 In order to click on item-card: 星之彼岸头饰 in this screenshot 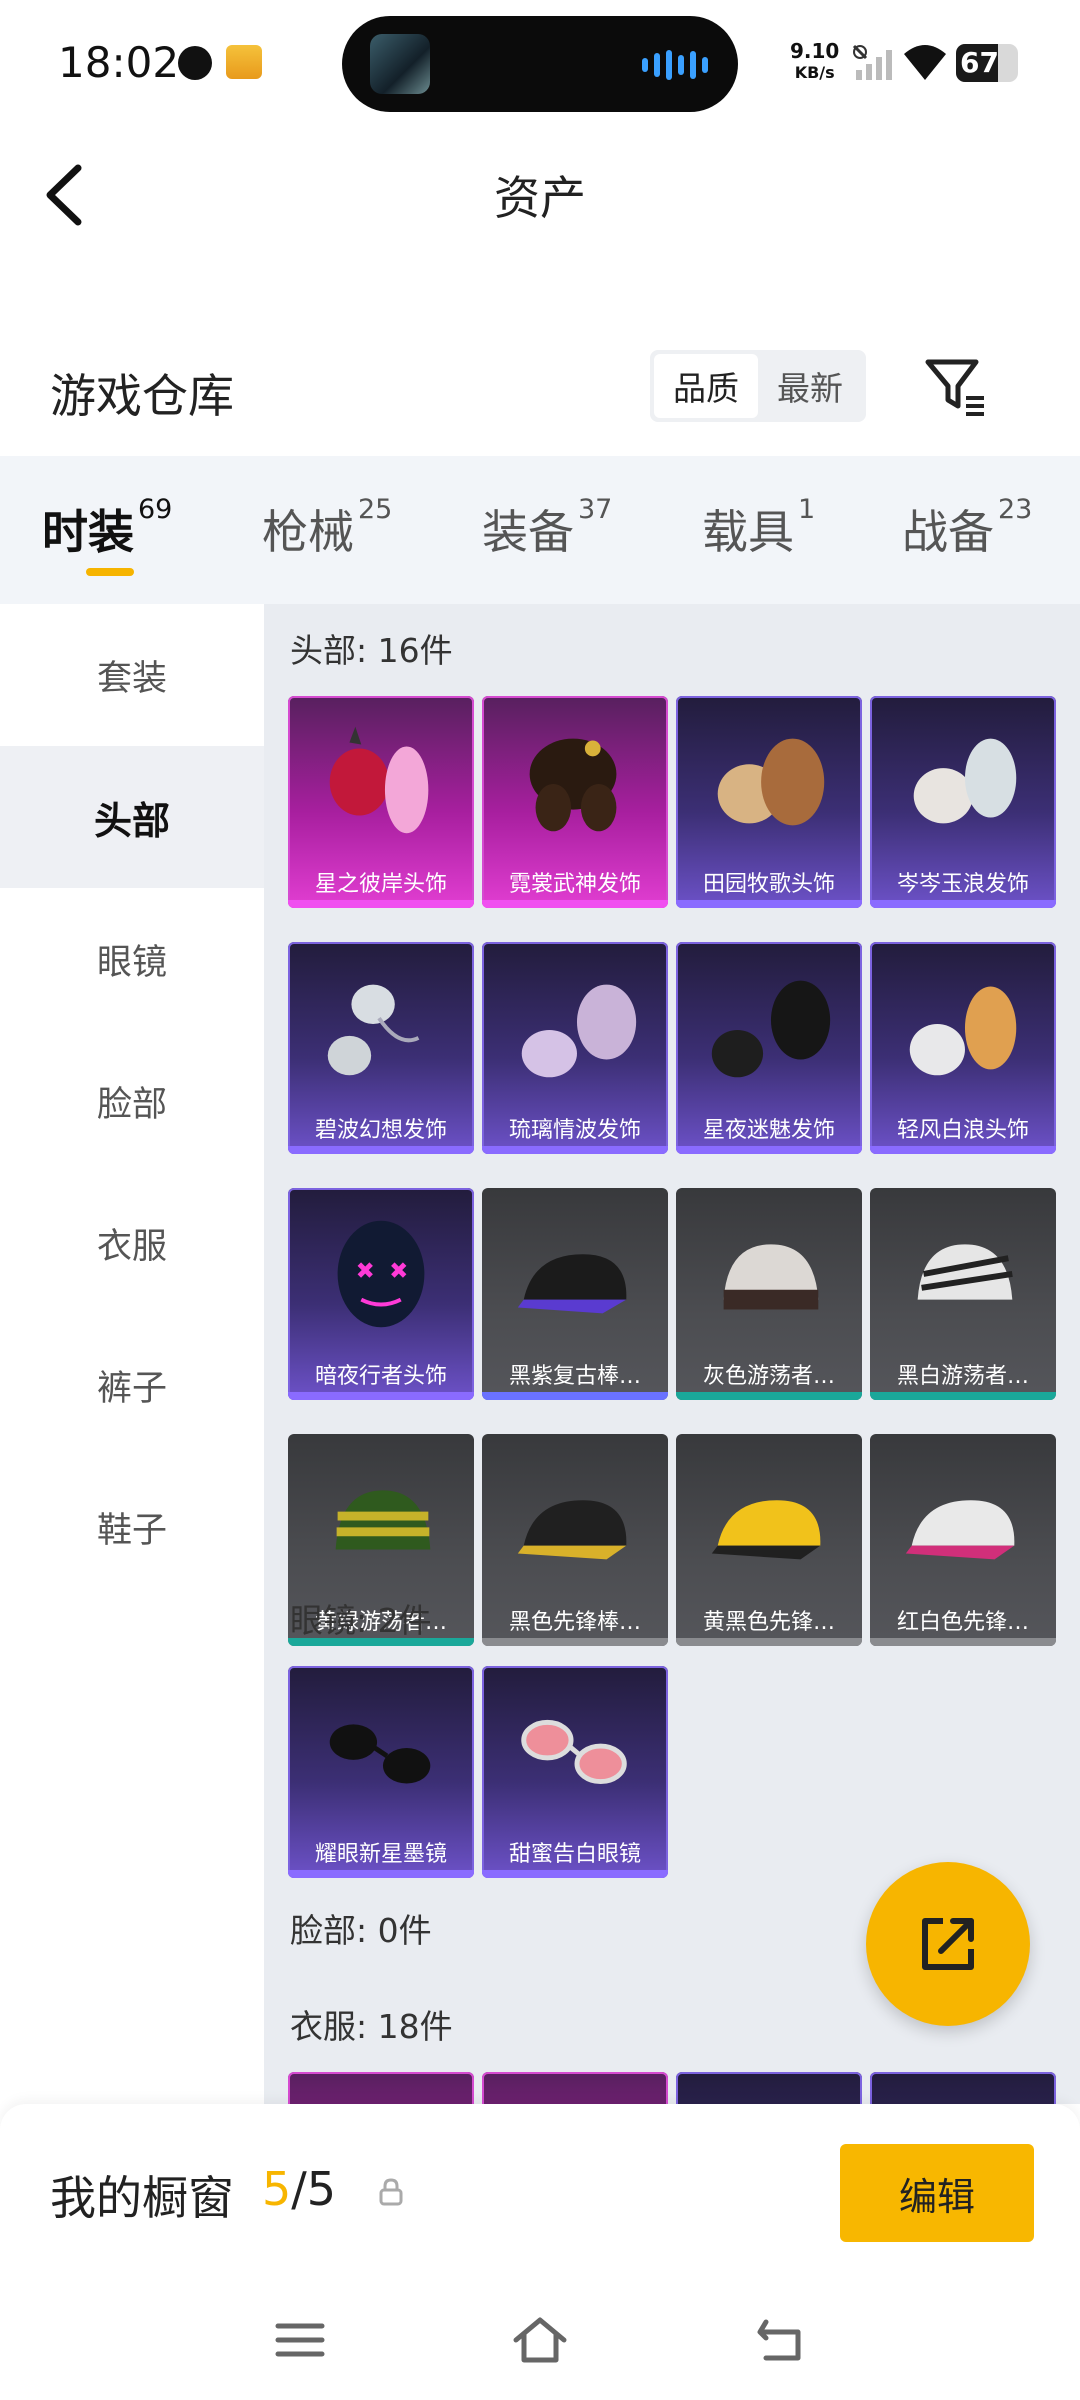, I will do `click(381, 802)`.